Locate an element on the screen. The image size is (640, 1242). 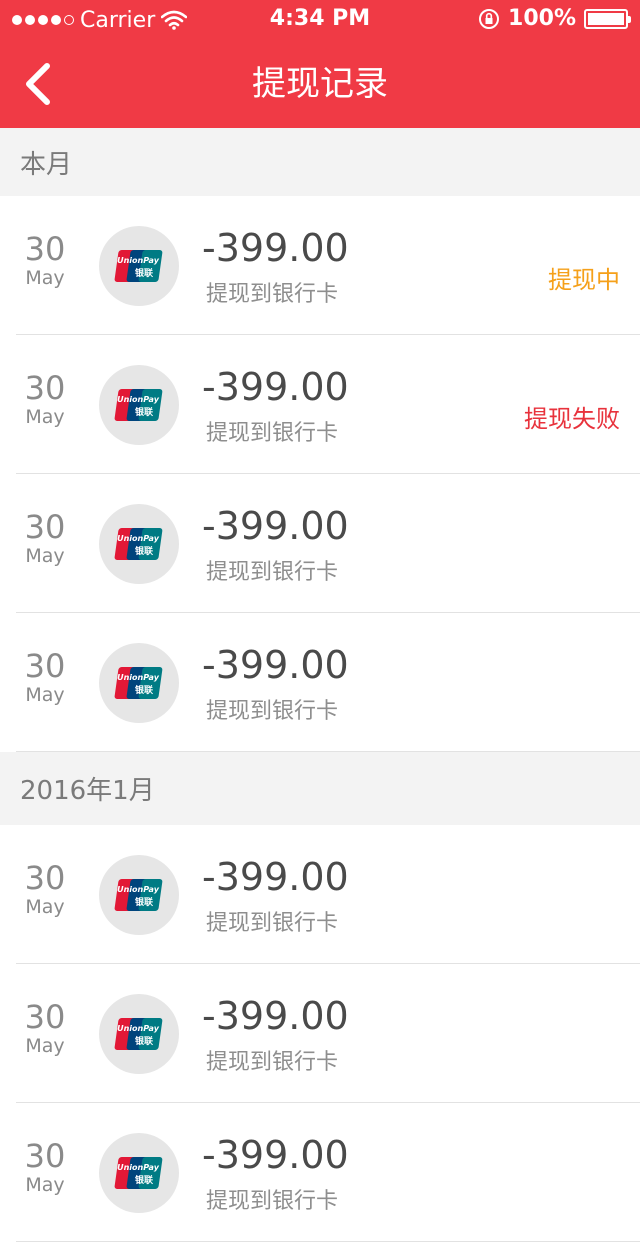
status-label: 提现中 is located at coordinates (584, 280).